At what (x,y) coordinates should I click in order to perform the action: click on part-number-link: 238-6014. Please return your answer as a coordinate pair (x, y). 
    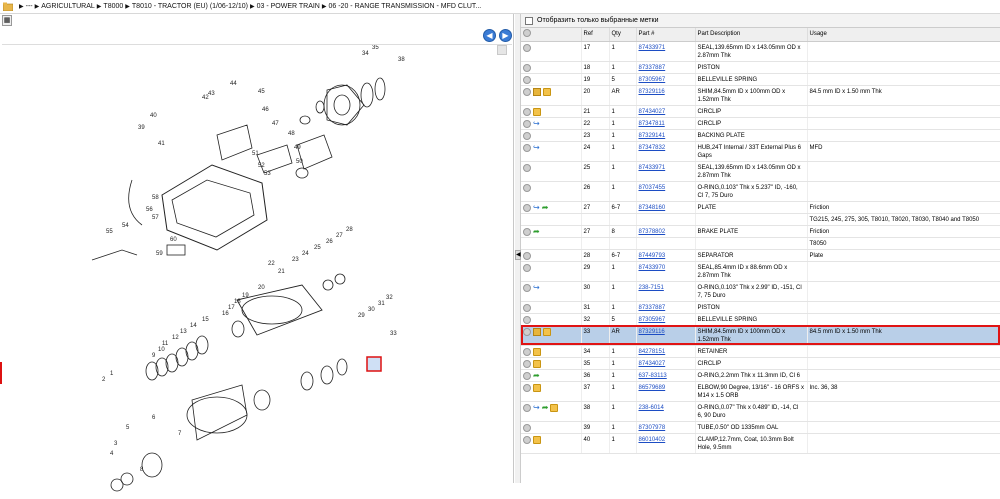
    Looking at the image, I should click on (651, 408).